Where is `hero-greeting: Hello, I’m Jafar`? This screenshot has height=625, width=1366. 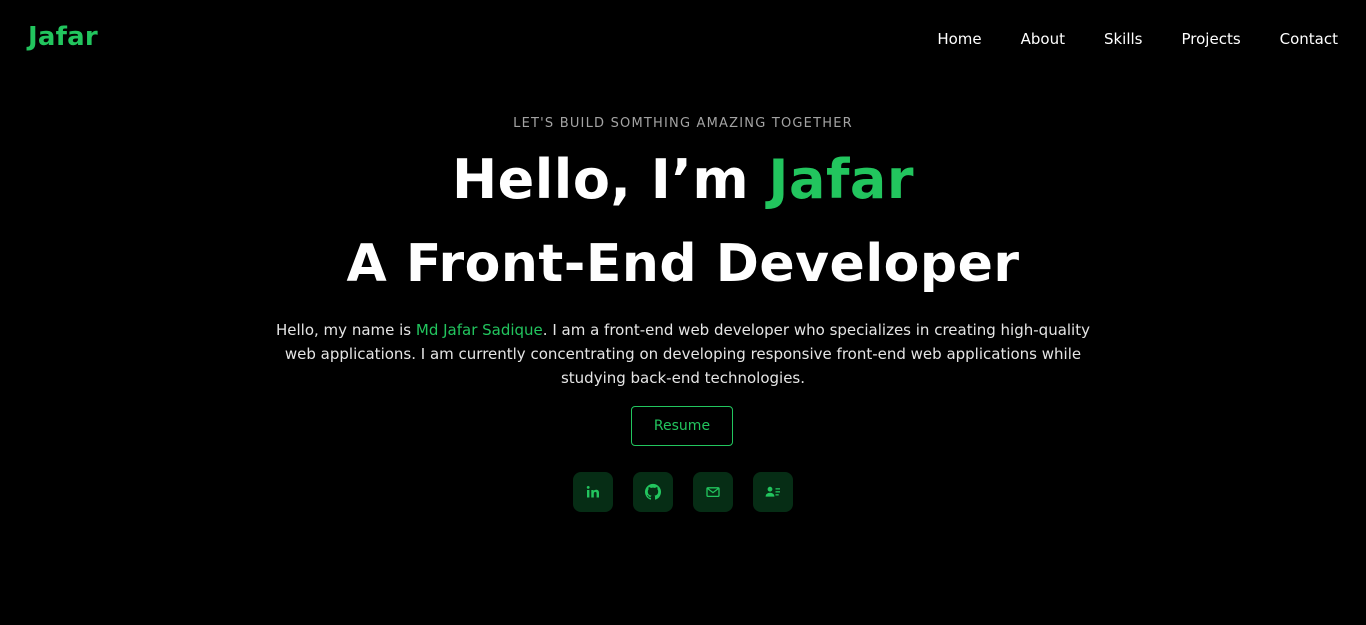
hero-greeting: Hello, I’m Jafar is located at coordinates (683, 180).